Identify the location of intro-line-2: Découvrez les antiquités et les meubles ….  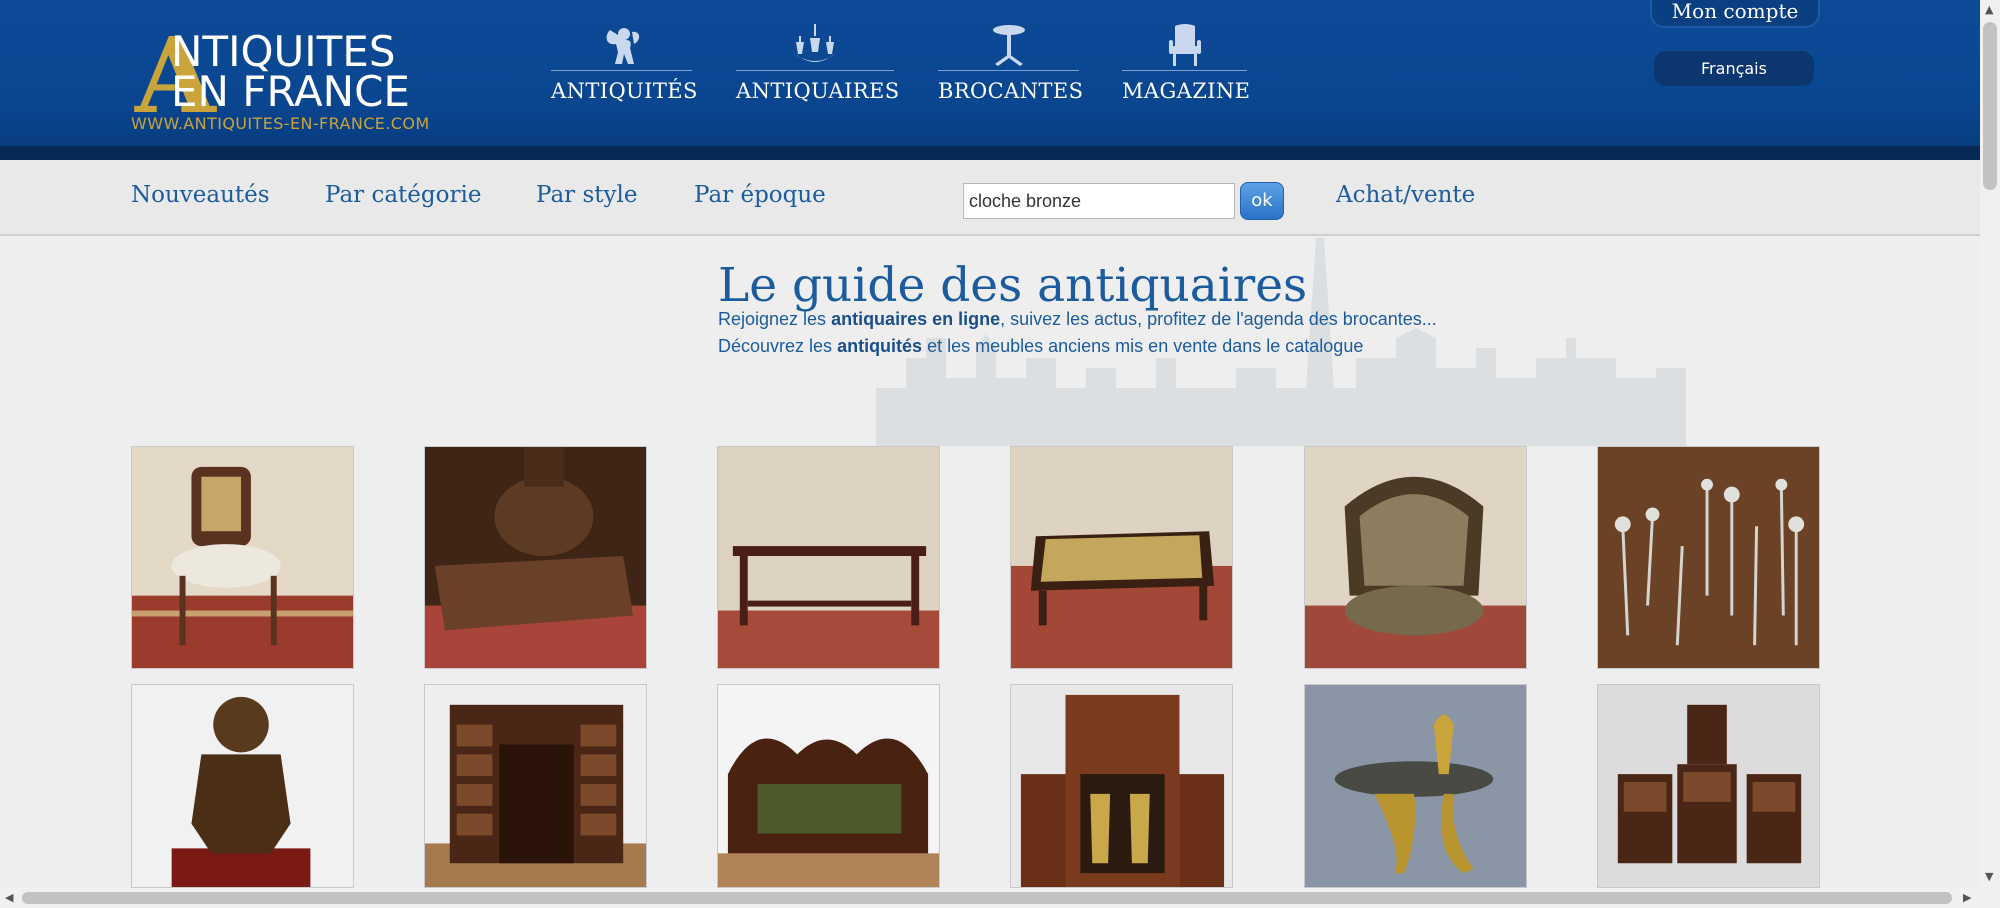
(1041, 346).